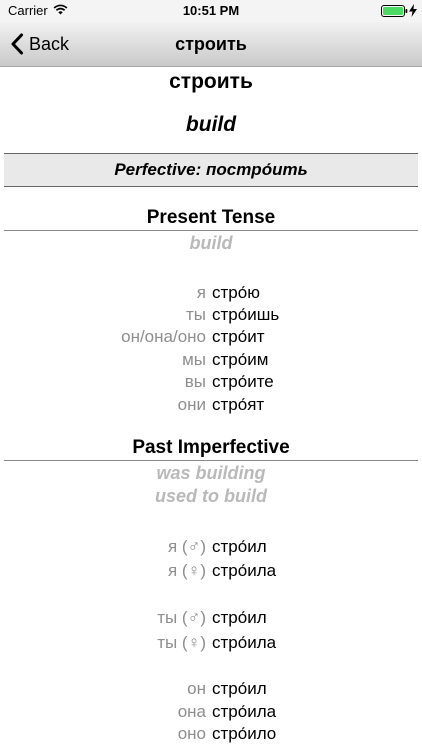 This screenshot has width=422, height=750. I want to click on pronoun-label: ты (♂), so click(181, 617).